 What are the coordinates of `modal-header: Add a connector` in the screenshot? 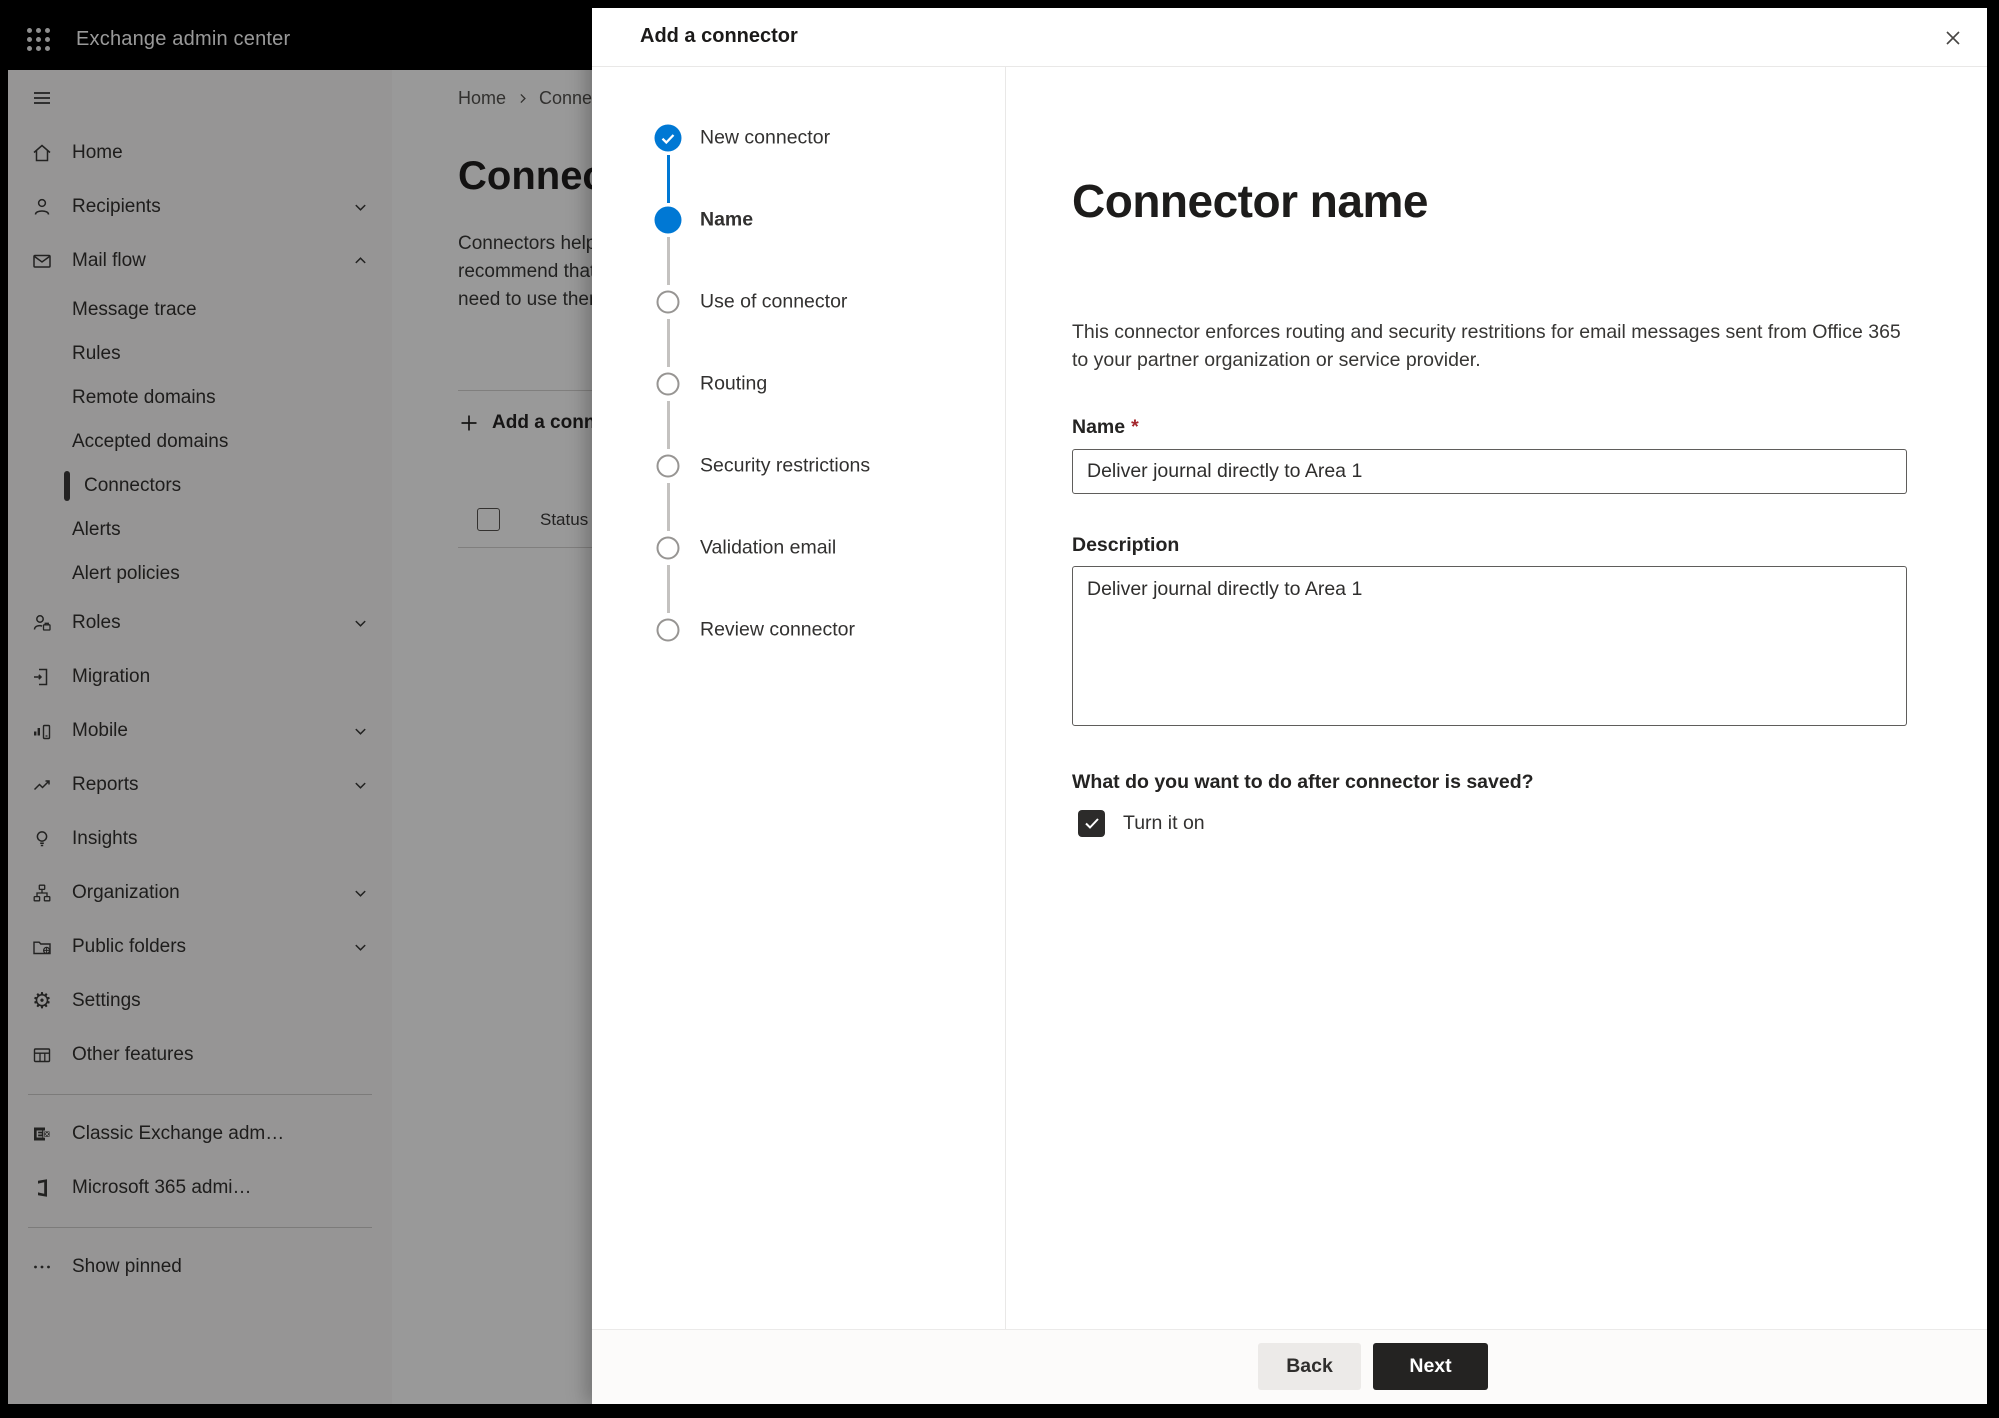 It's located at (1289, 37).